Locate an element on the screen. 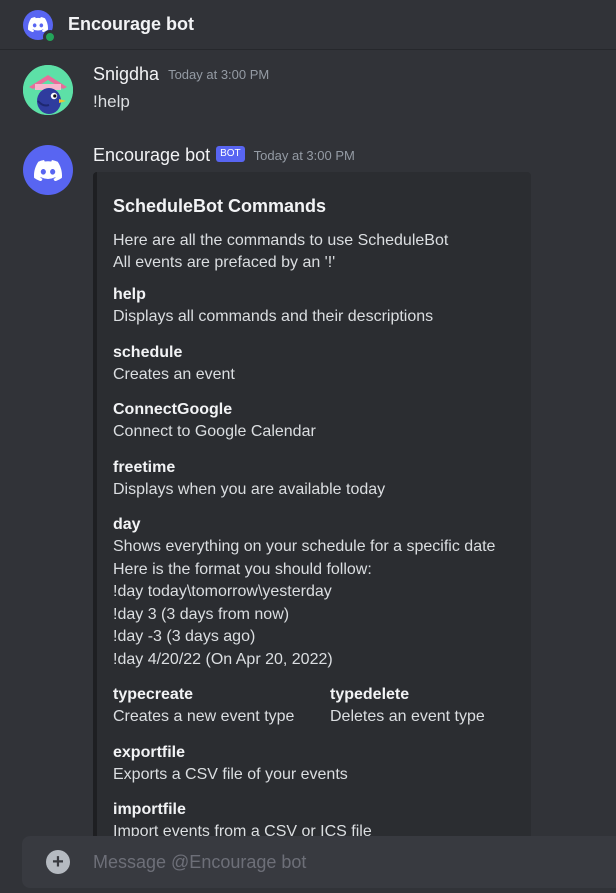 Image resolution: width=616 pixels, height=893 pixels. field-value: Creates a new event type is located at coordinates (203, 717).